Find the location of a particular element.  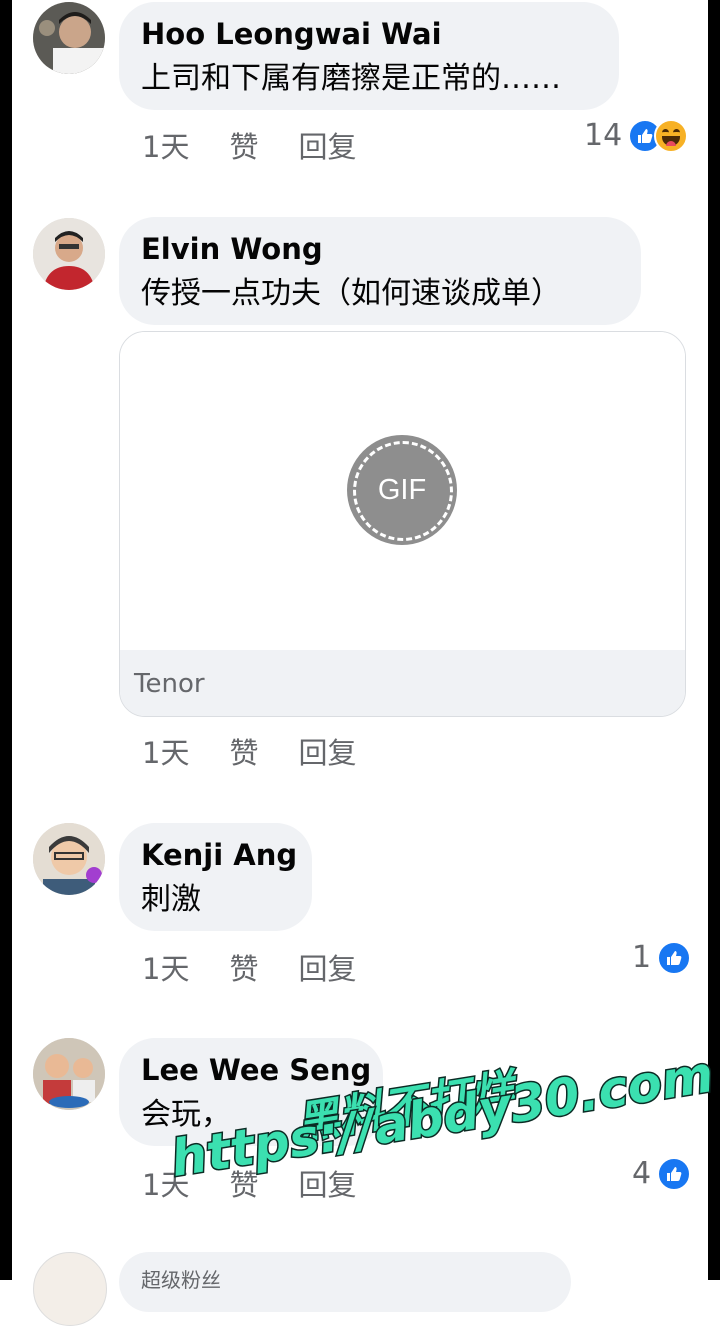

gif-label: GIF is located at coordinates (402, 489).